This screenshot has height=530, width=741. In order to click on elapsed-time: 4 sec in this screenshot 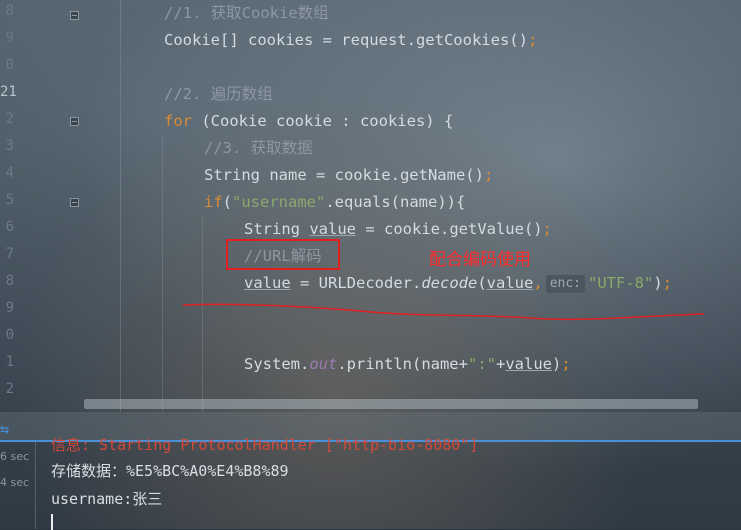, I will do `click(15, 482)`.